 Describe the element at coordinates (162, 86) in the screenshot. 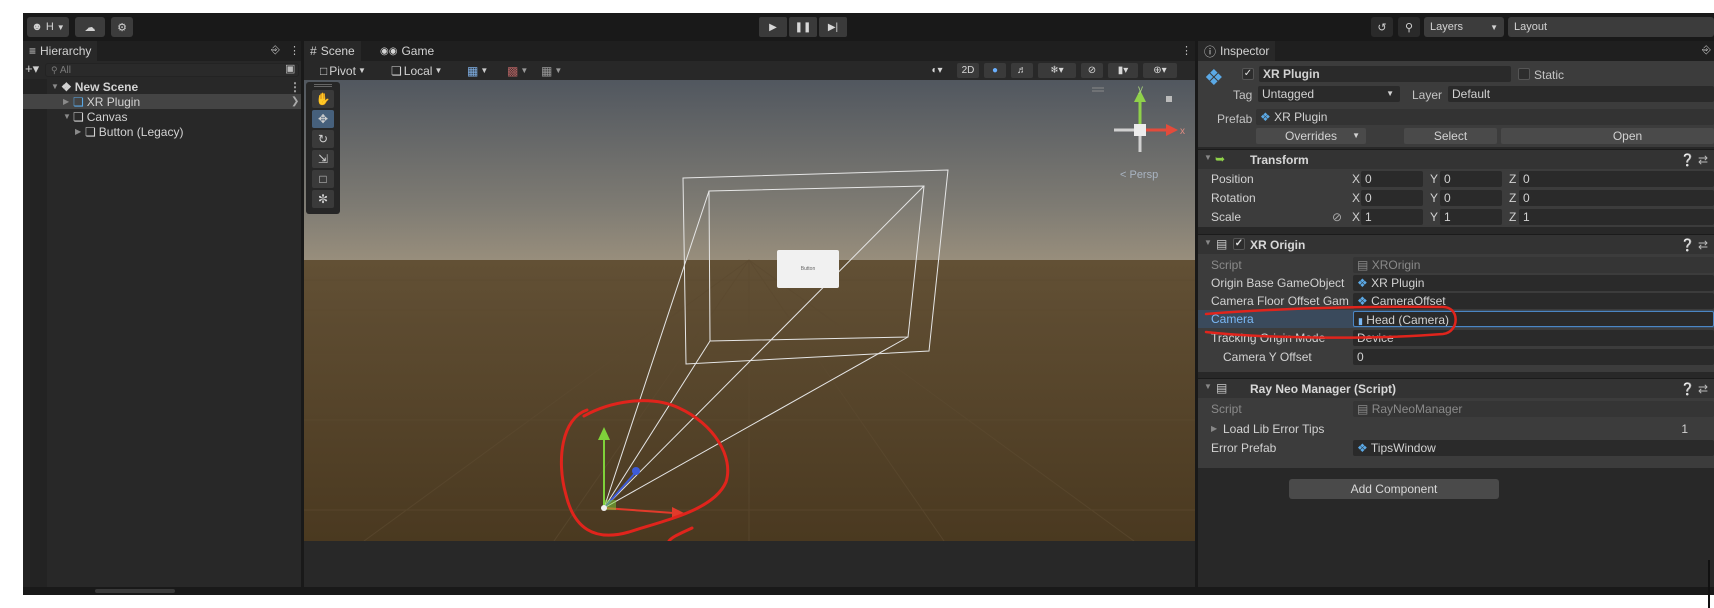

I see `scene-row: ▼ ❖ New Scene ⋮` at that location.